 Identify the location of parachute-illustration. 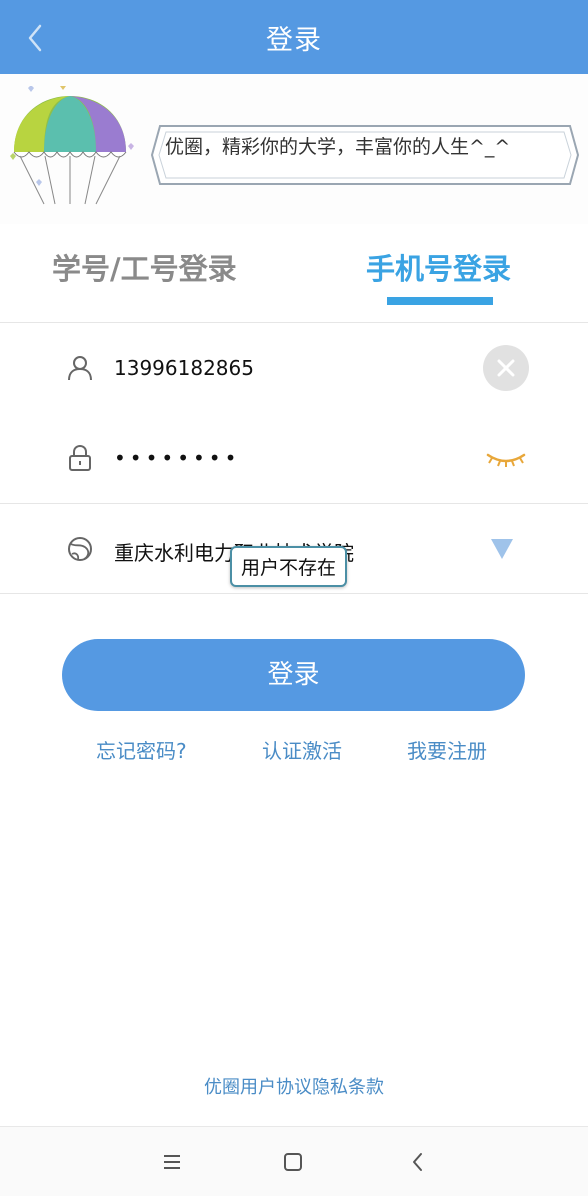
(72, 145).